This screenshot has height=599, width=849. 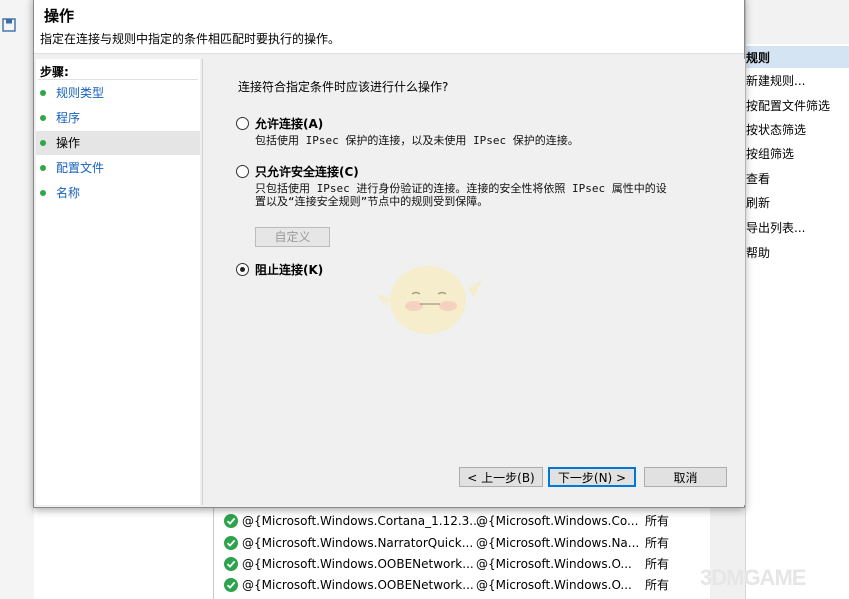 I want to click on dialog-subtitle: 指定在连接与规则中指定的条件相匹配时要执行的操作。, so click(x=190, y=39).